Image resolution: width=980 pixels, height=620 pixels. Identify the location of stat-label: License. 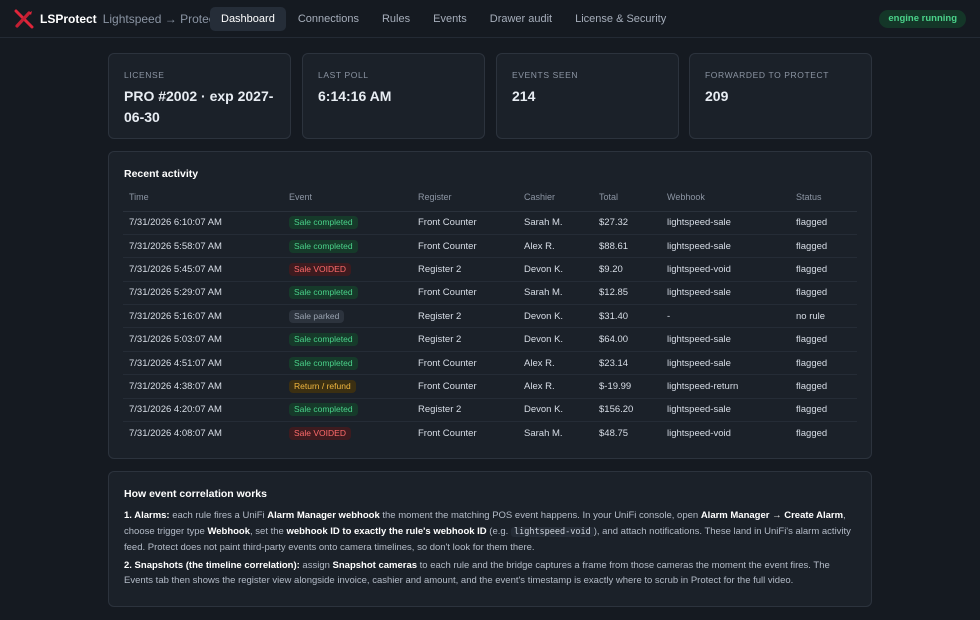
(144, 75).